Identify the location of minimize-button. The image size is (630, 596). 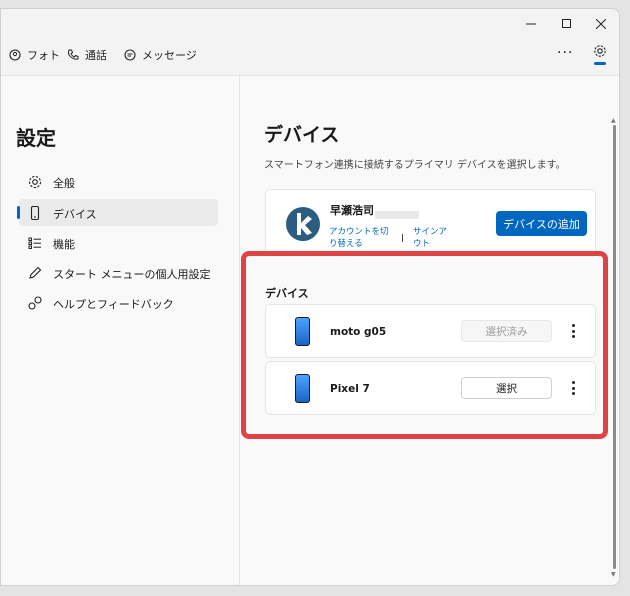
(531, 24).